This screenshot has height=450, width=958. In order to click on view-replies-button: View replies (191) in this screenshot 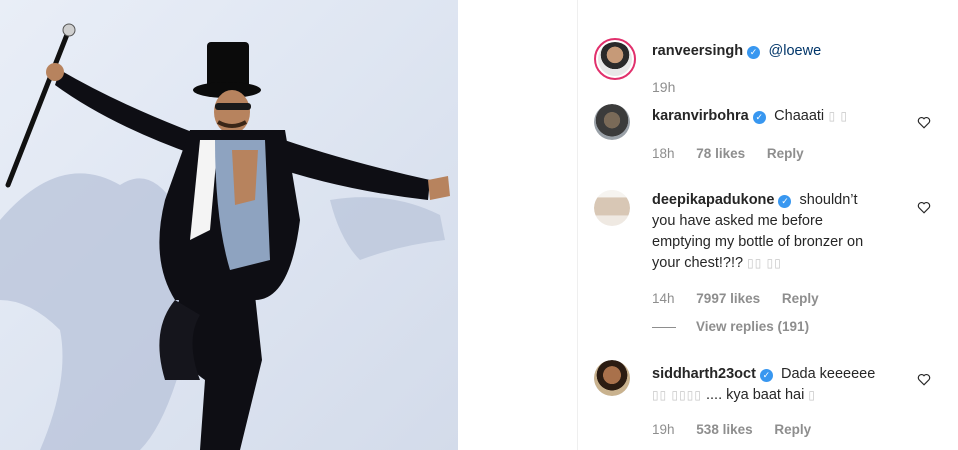, I will do `click(730, 326)`.